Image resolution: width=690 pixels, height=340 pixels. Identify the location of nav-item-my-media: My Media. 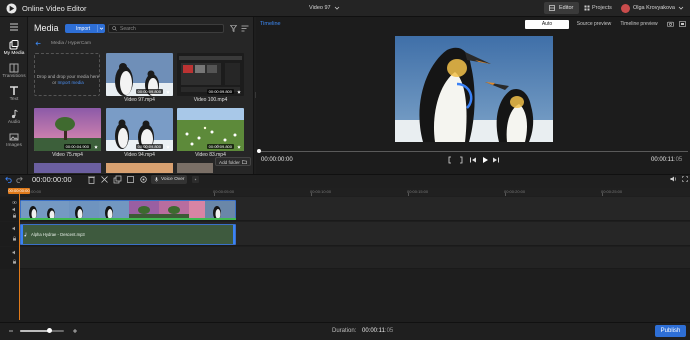
(14, 49).